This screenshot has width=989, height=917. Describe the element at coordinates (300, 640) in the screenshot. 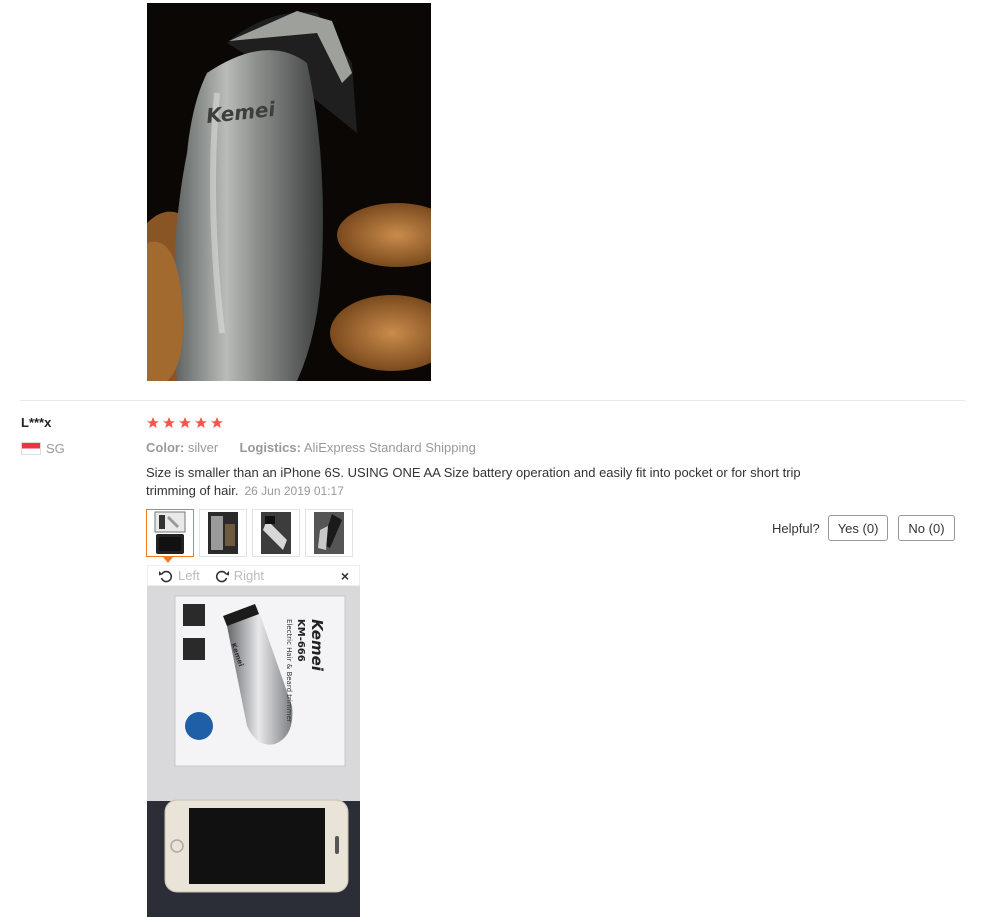

I see `box-model-text: KM-666` at that location.